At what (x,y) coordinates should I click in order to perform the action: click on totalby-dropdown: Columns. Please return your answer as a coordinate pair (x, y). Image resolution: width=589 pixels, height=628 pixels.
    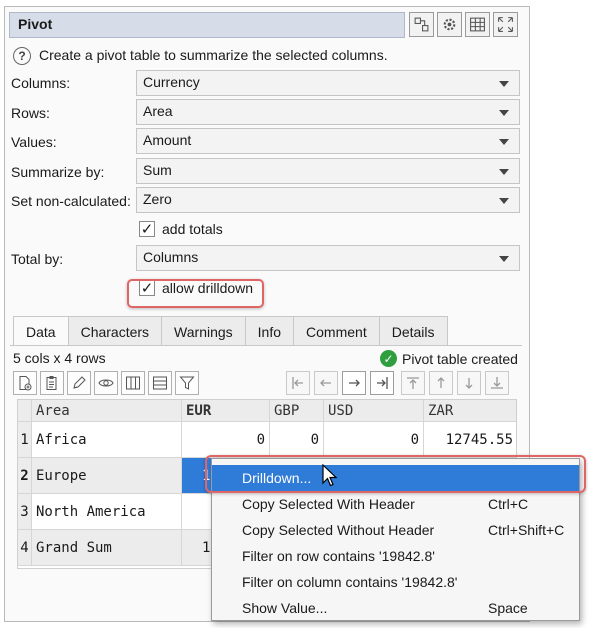
    Looking at the image, I should click on (328, 258).